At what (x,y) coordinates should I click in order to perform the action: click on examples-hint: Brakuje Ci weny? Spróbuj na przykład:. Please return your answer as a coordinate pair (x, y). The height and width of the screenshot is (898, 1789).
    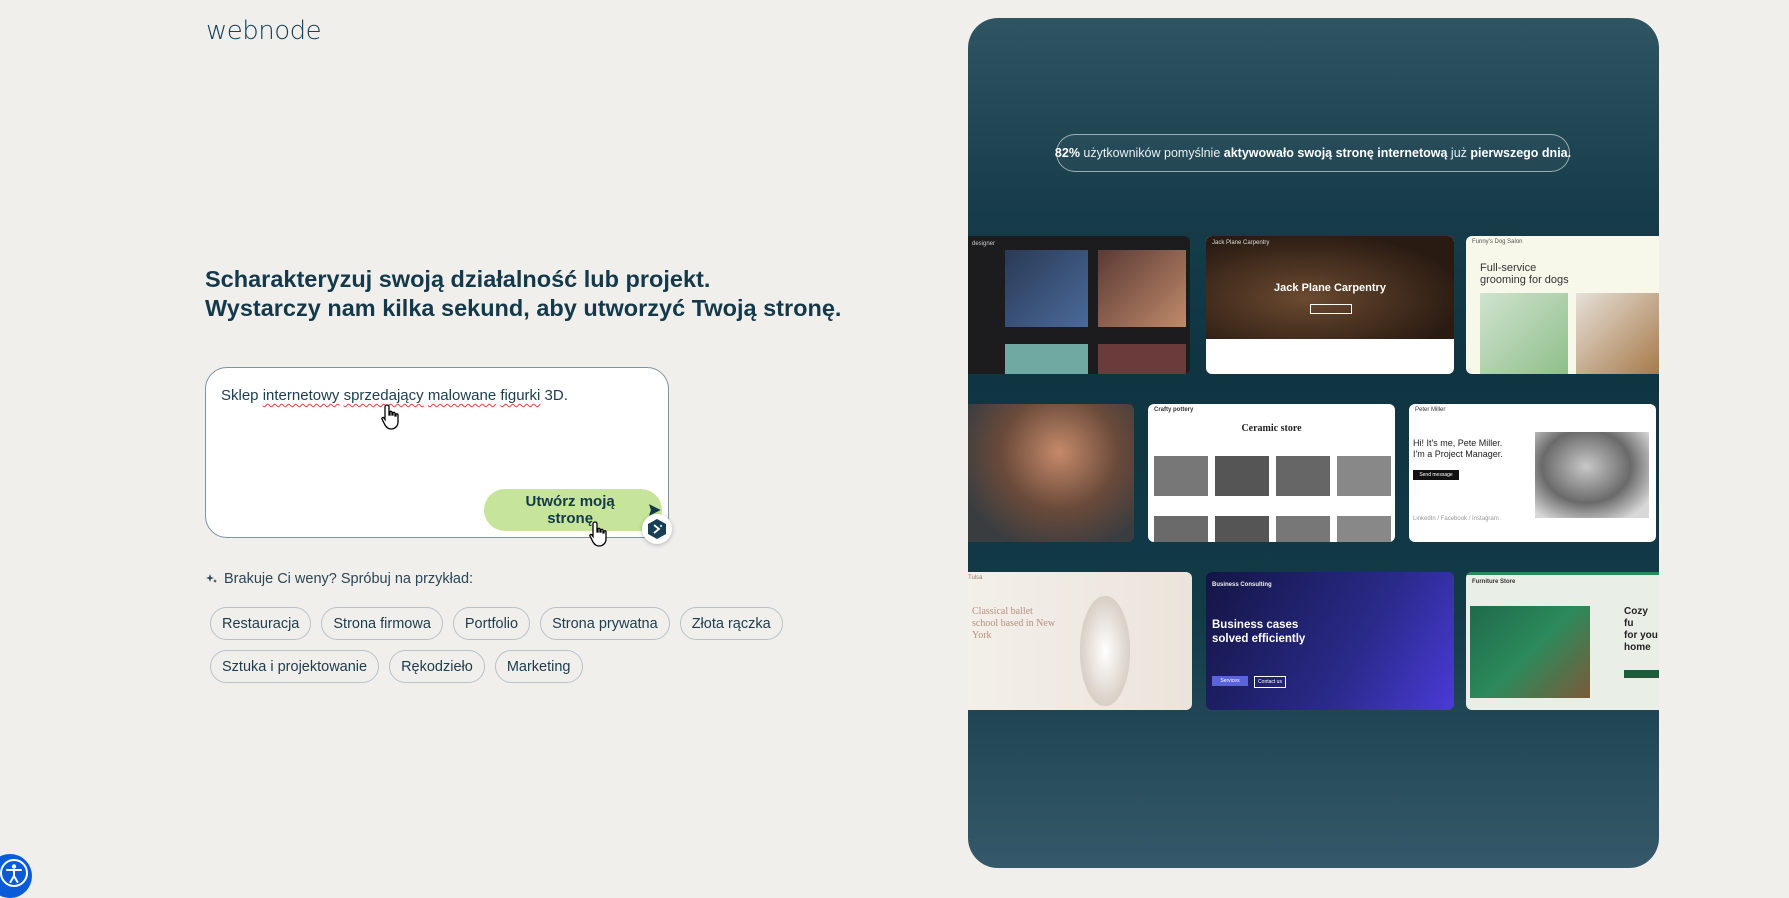
    Looking at the image, I should click on (339, 579).